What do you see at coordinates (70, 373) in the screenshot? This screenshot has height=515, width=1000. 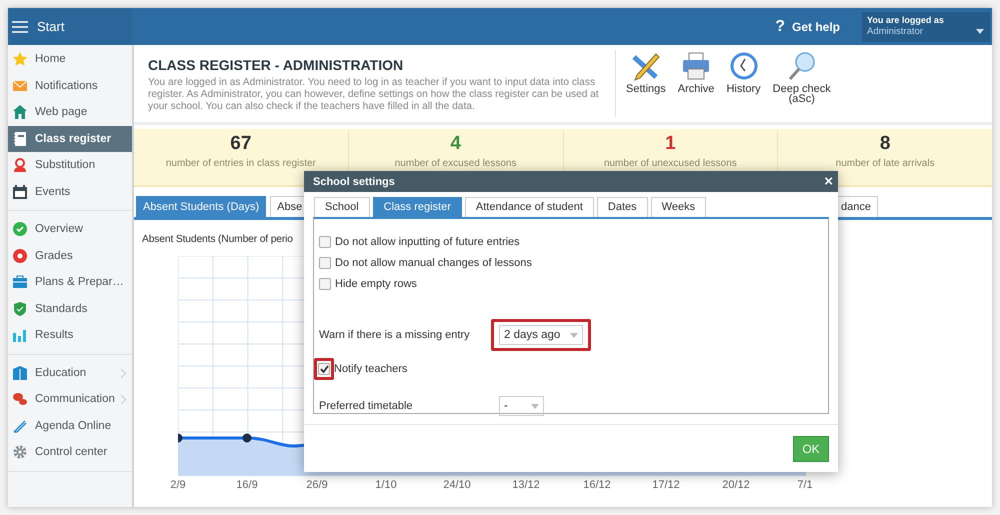 I see `sidebar-item: Education` at bounding box center [70, 373].